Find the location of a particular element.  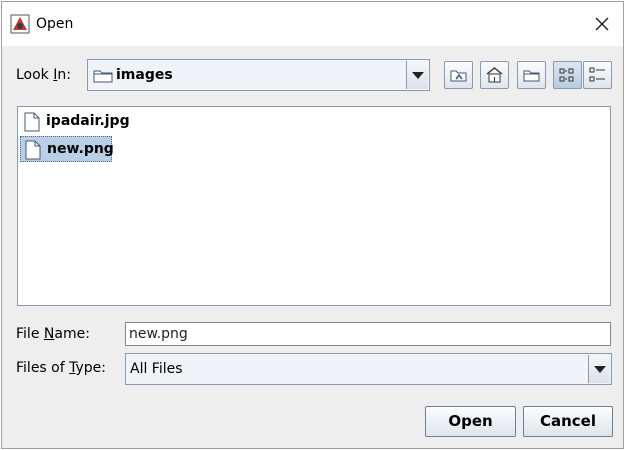

look-in-label: Look In: is located at coordinates (43, 75).